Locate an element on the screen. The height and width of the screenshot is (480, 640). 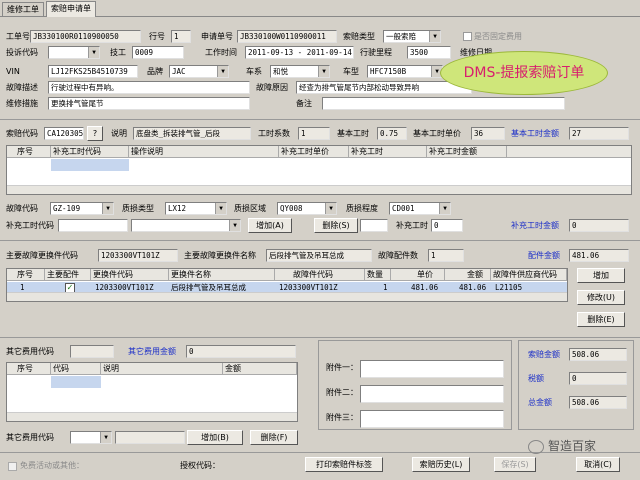
measure-field: 更换排气管尾节 is located at coordinates (149, 103).